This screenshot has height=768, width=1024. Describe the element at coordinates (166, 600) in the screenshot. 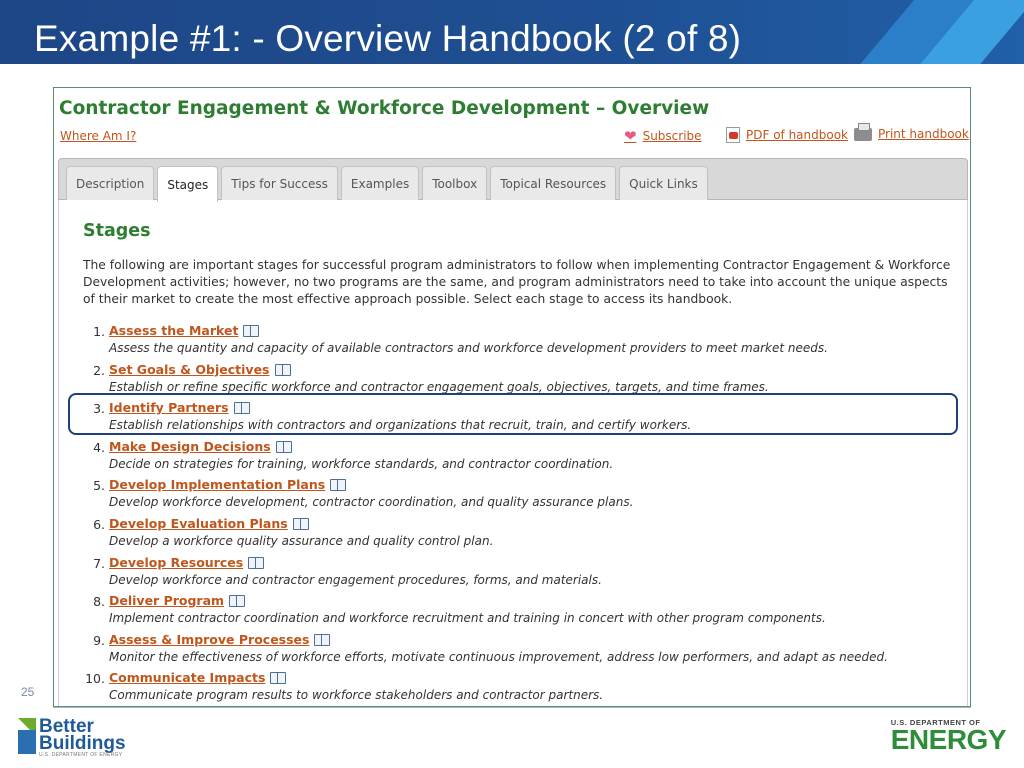

I see `stage-link: Deliver Program` at that location.